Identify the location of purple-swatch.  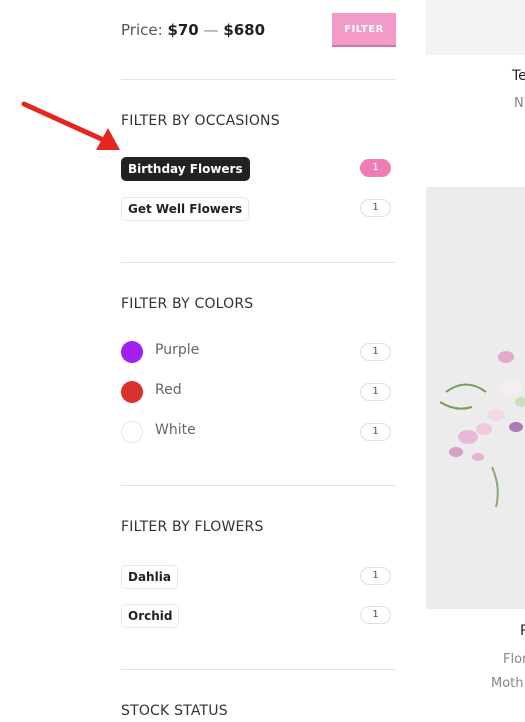
(132, 352).